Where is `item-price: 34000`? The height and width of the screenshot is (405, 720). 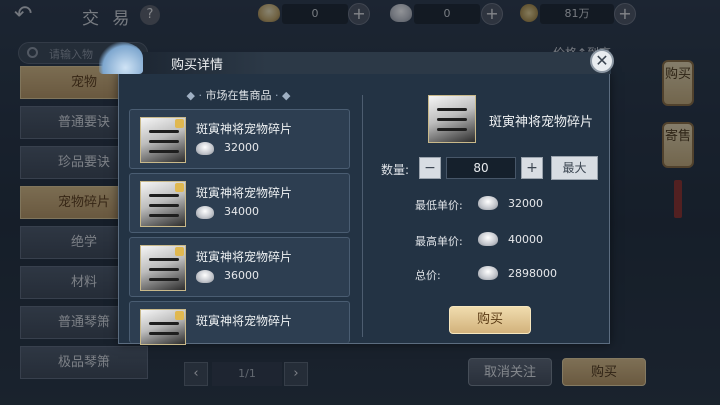 item-price: 34000 is located at coordinates (241, 211).